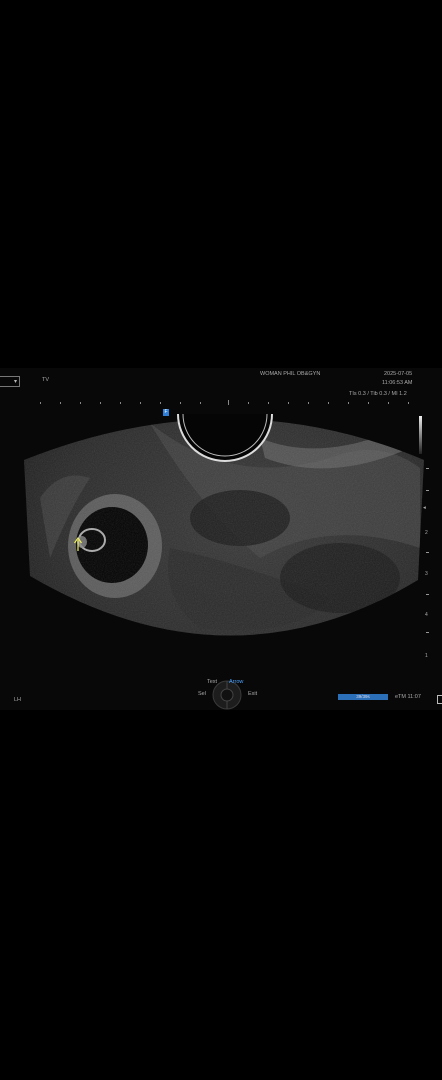 This screenshot has height=1080, width=442. What do you see at coordinates (420, 435) in the screenshot?
I see `gain-bar` at bounding box center [420, 435].